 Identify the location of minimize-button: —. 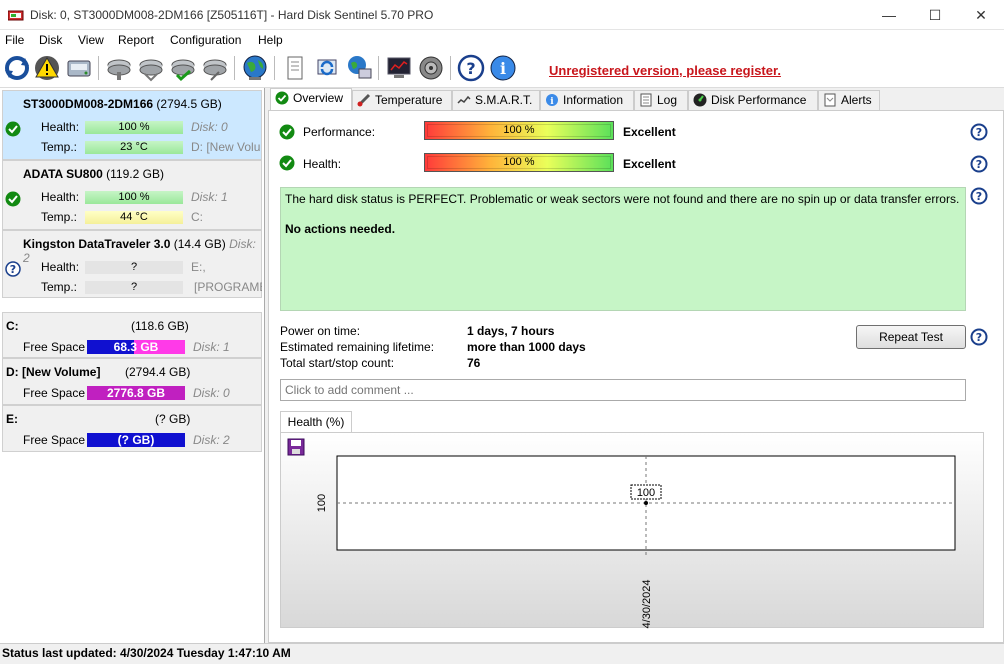
(889, 15).